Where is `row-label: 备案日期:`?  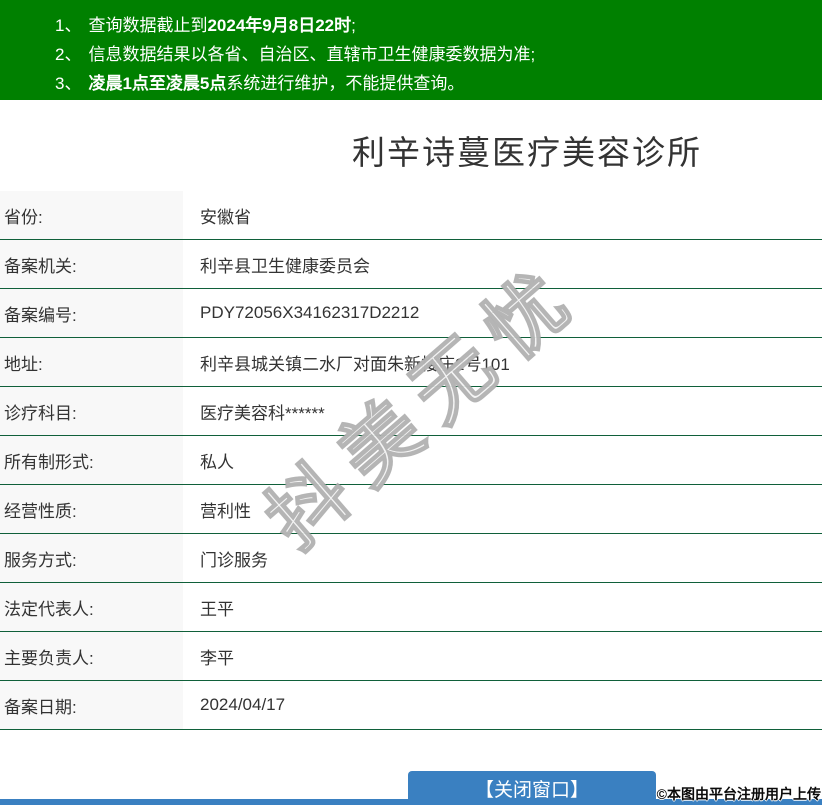 row-label: 备案日期: is located at coordinates (91, 705).